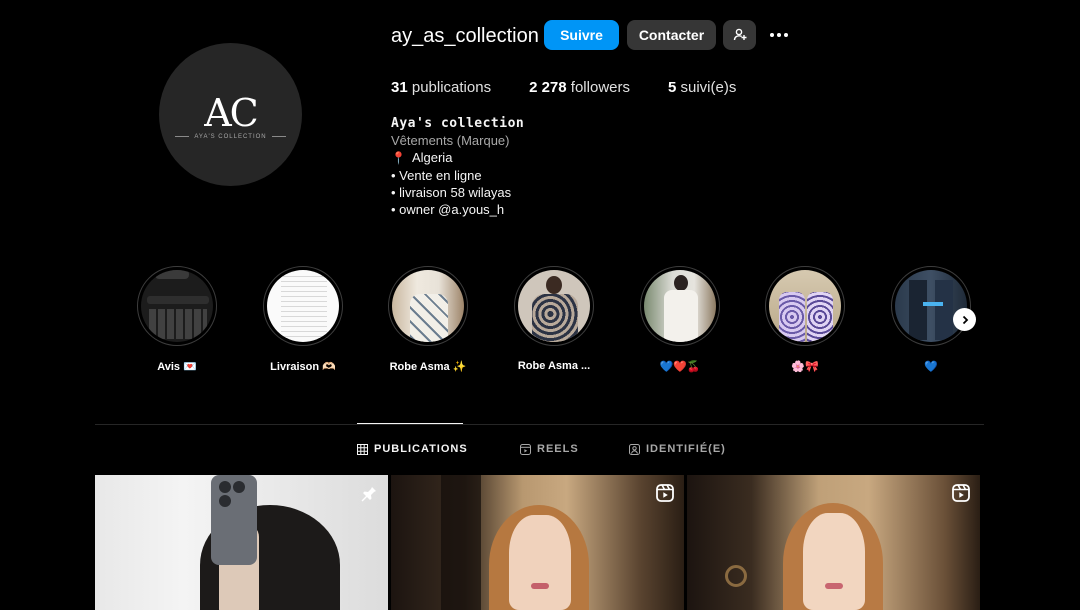 Image resolution: width=1080 pixels, height=610 pixels. Describe the element at coordinates (451, 192) in the screenshot. I see `bio-line: • livraison 58 wilayas` at that location.